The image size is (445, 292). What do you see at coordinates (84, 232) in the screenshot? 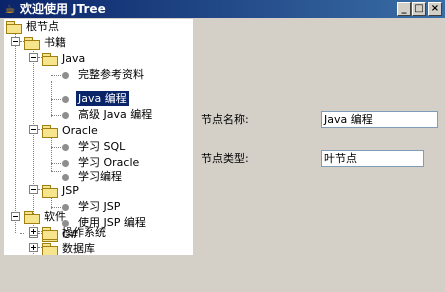
I see `tree-node-label: 操作系统` at bounding box center [84, 232].